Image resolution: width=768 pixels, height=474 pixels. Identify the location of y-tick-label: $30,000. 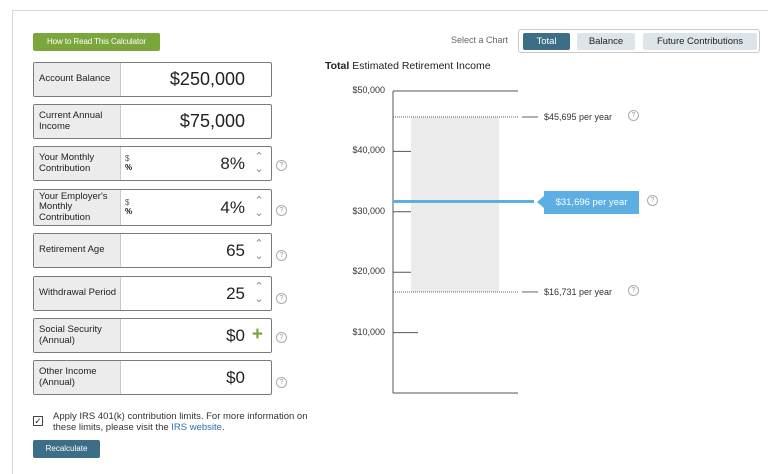
(368, 210).